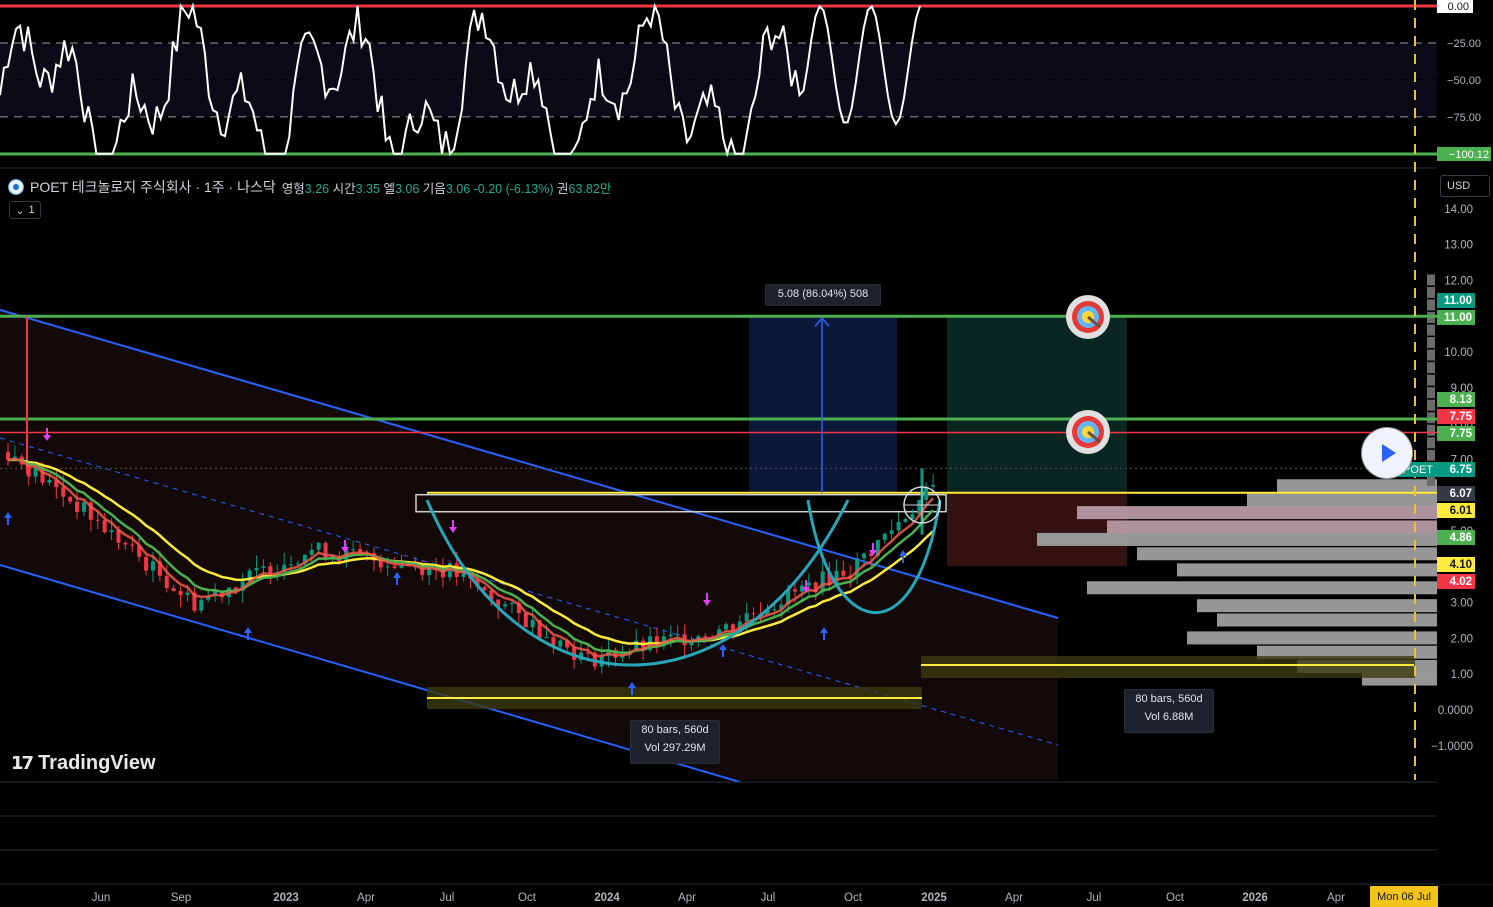 This screenshot has width=1493, height=907. What do you see at coordinates (1169, 699) in the screenshot?
I see `range-label-2-bars: 80 bars, 560d` at bounding box center [1169, 699].